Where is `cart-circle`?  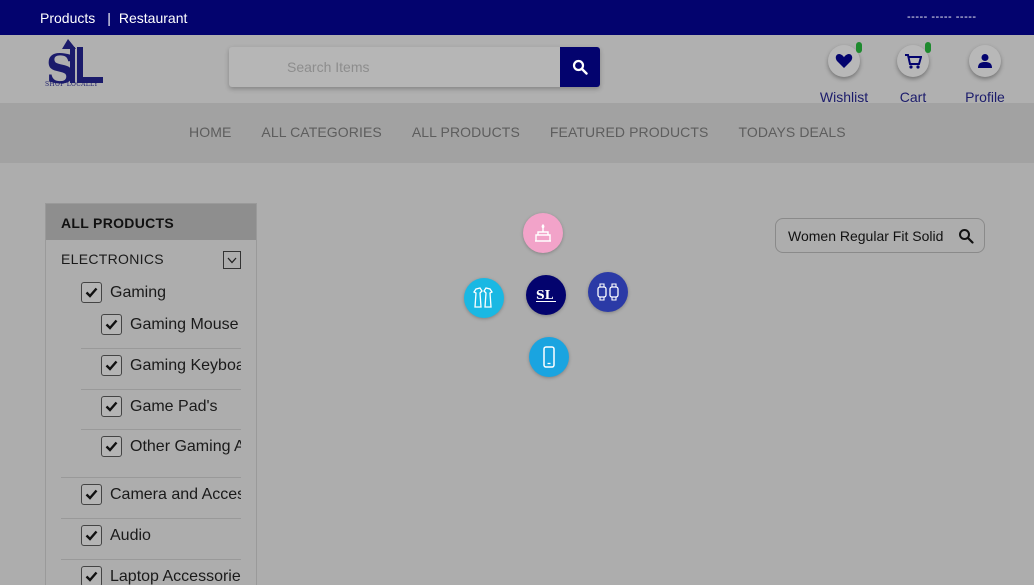 cart-circle is located at coordinates (914, 59).